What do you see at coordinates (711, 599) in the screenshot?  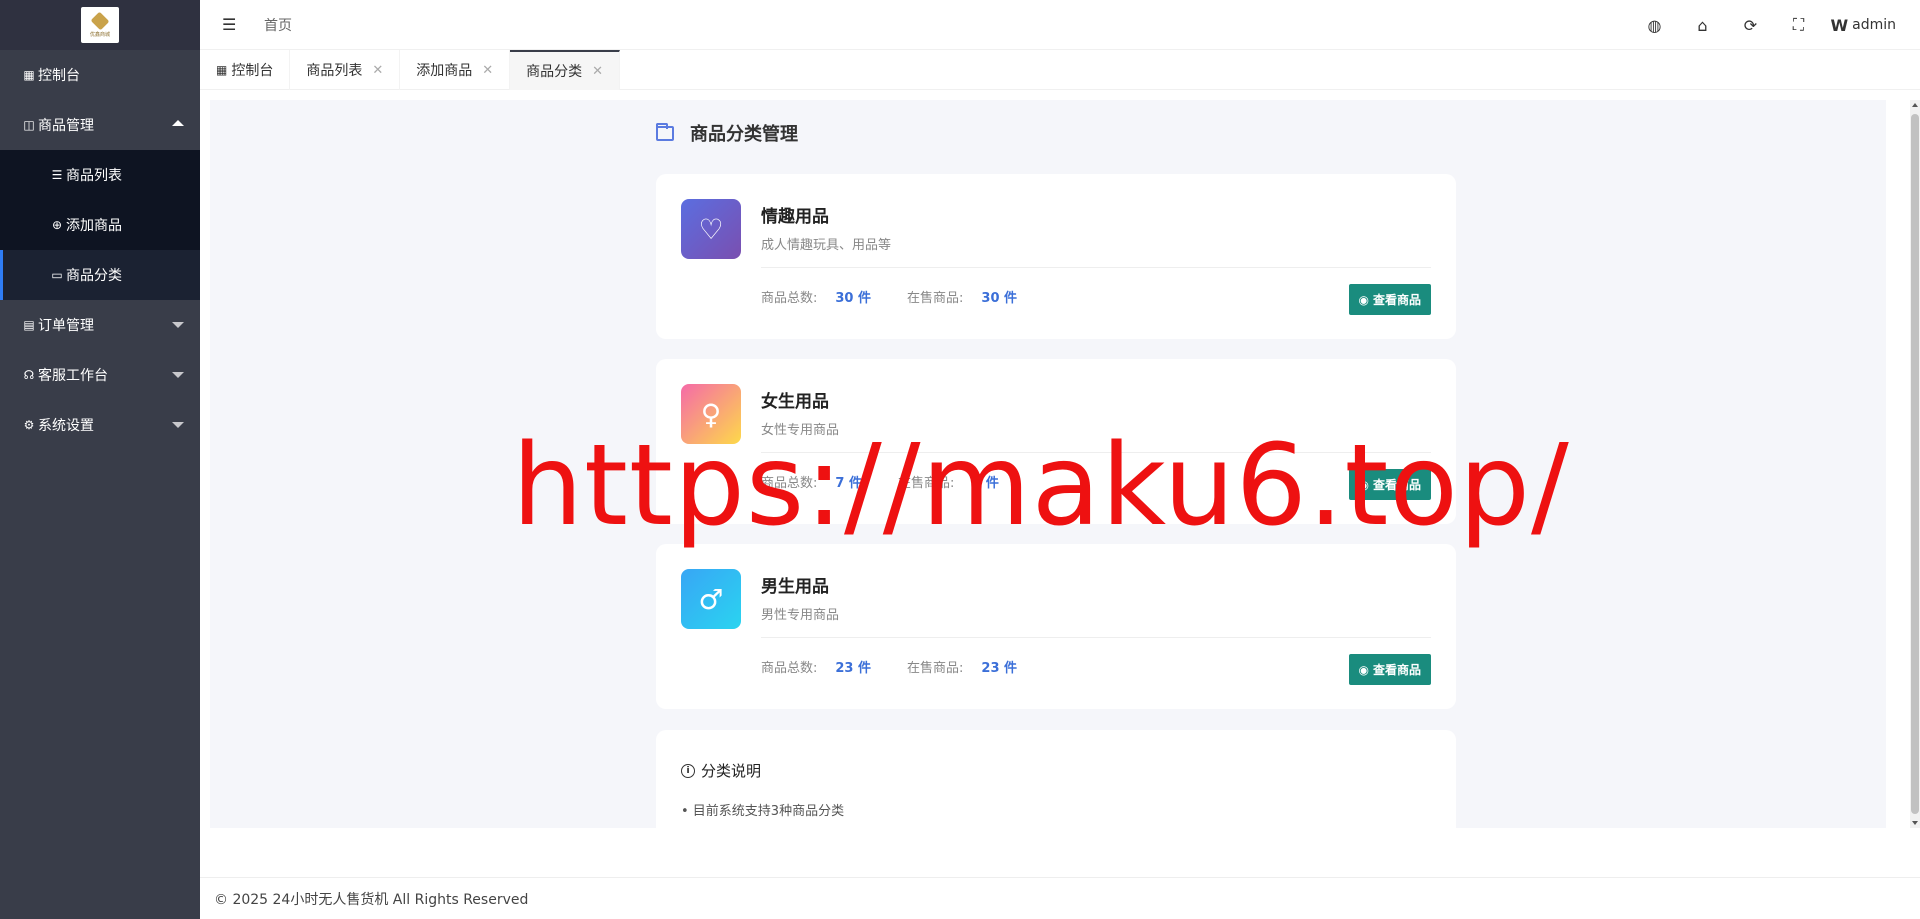 I see `male-icon: ♂` at bounding box center [711, 599].